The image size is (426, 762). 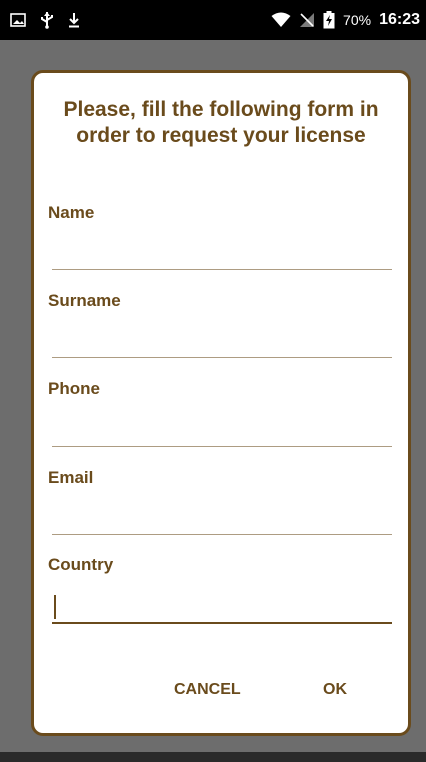 I want to click on cancel-button: CANCEL, so click(x=207, y=690).